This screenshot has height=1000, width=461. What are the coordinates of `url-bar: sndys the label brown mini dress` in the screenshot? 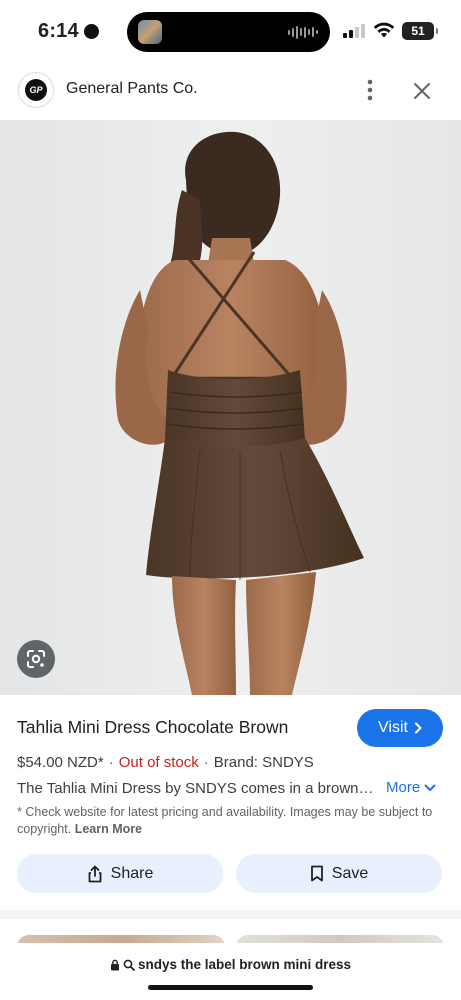 It's located at (230, 971).